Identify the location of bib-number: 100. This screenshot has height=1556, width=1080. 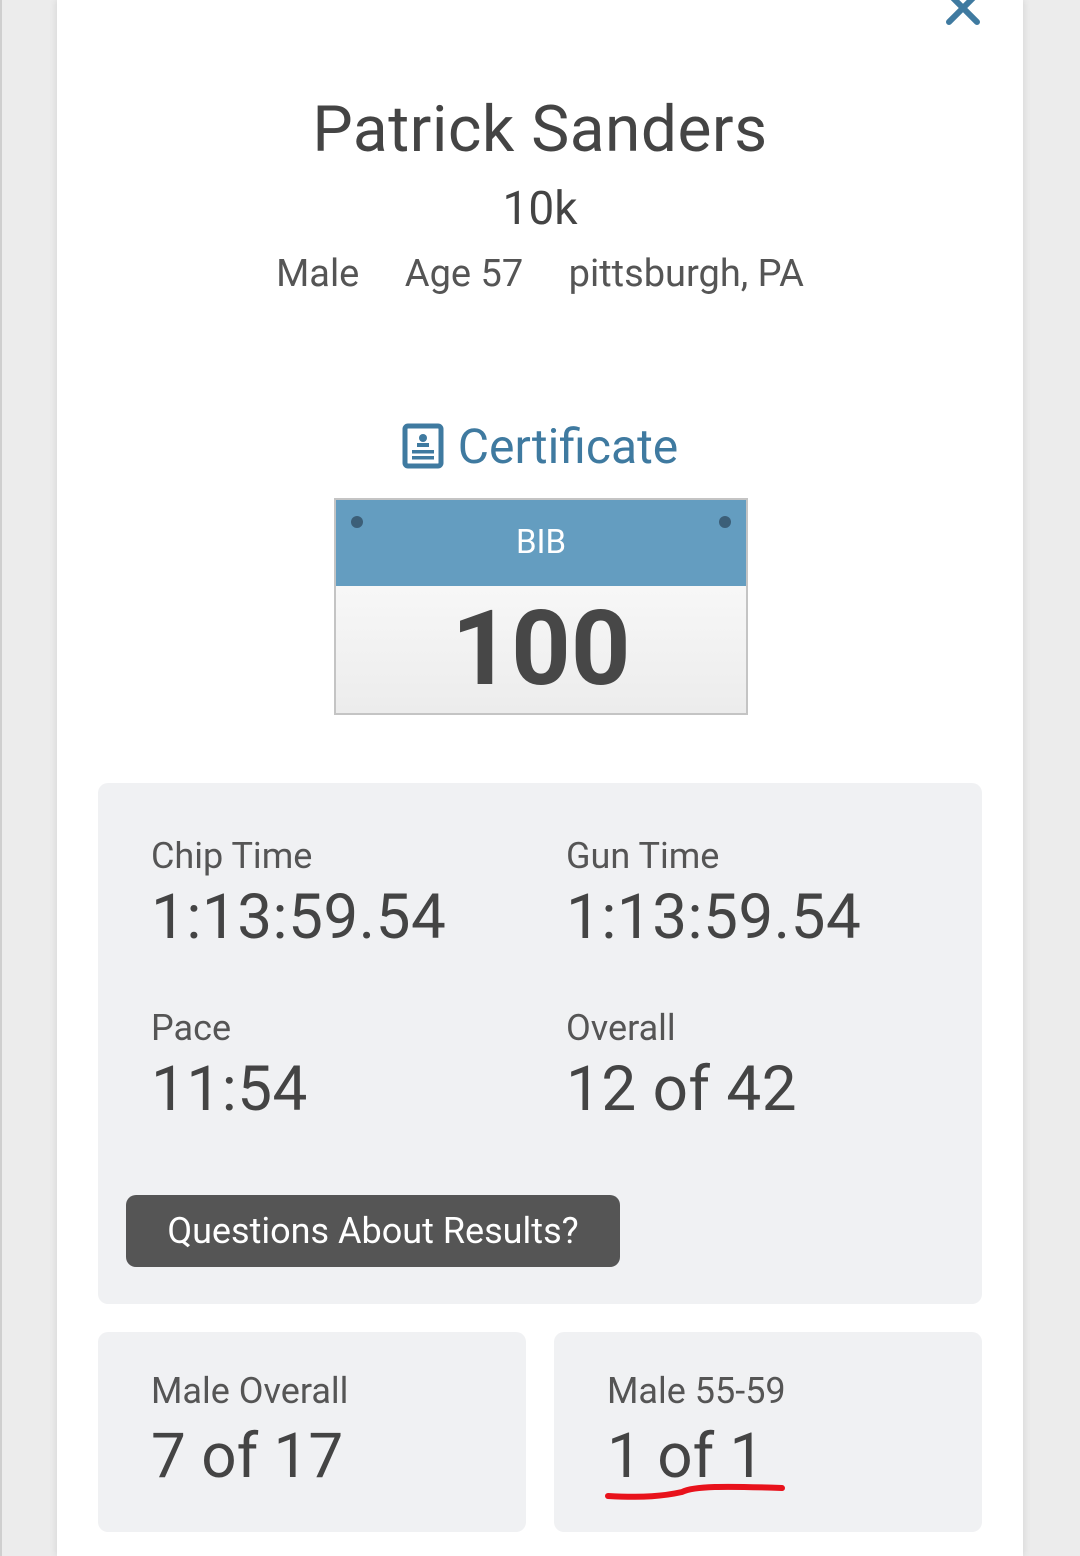
(541, 649).